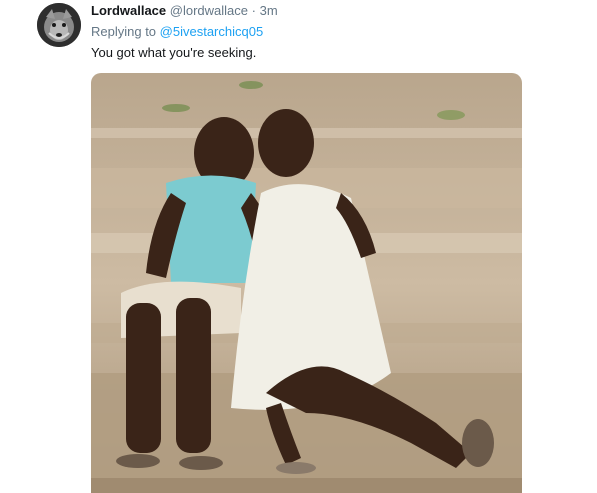  Describe the element at coordinates (209, 10) in the screenshot. I see `user-handle: @lordwallace` at that location.